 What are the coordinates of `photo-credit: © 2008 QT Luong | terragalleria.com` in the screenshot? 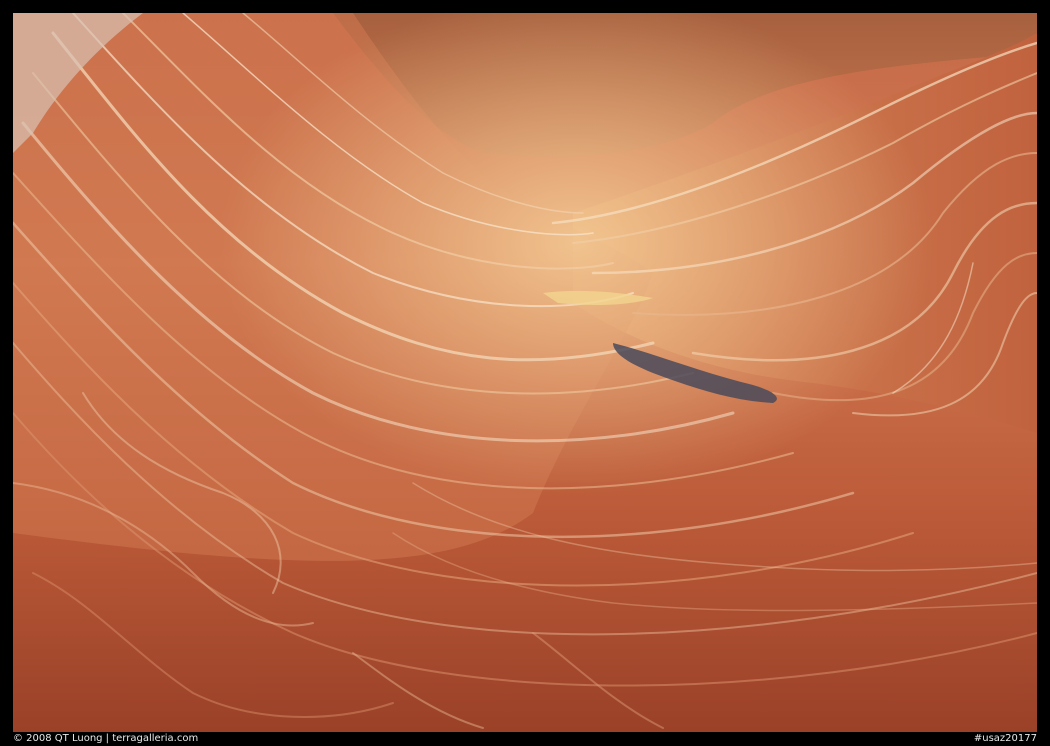 It's located at (106, 738).